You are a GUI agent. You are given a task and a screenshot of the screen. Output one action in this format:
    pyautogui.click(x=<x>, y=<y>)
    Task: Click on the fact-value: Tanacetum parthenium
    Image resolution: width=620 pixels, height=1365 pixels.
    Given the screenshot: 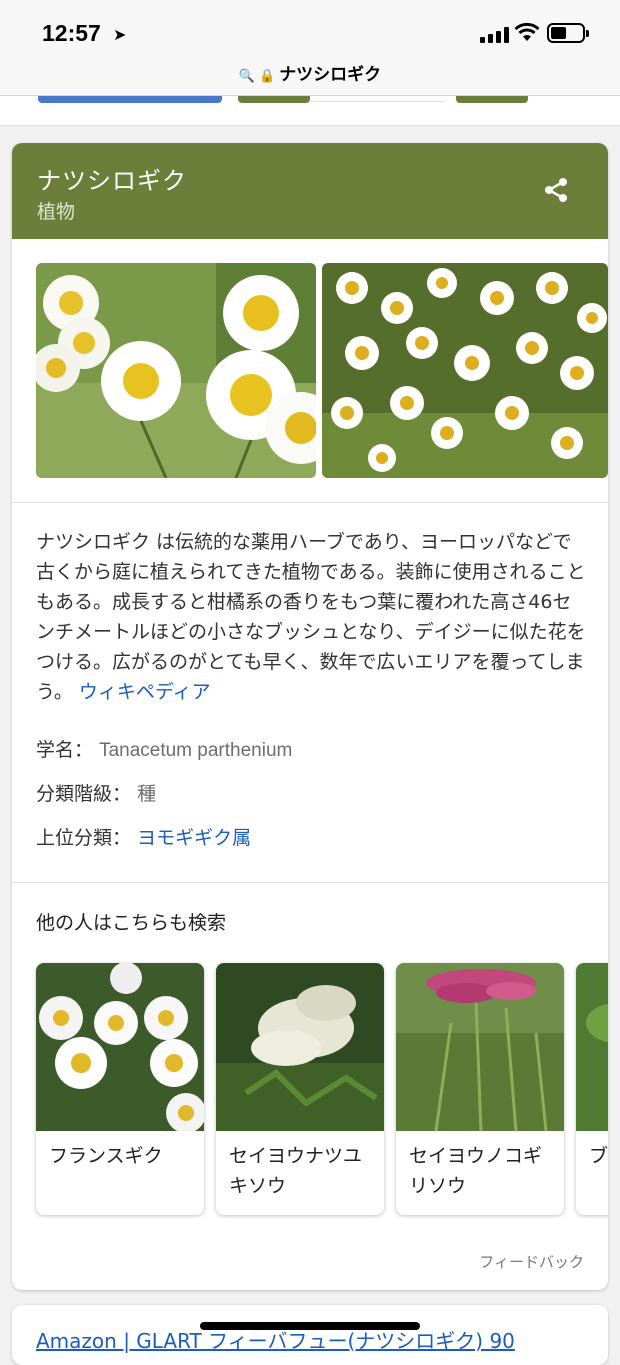 What is the action you would take?
    pyautogui.click(x=196, y=750)
    